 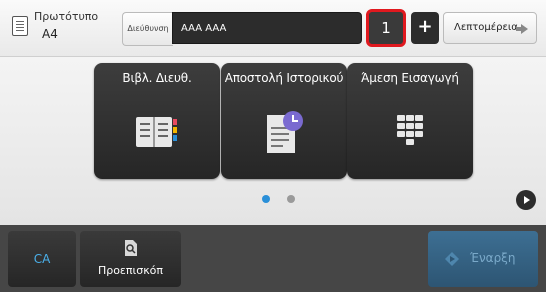 What do you see at coordinates (410, 78) in the screenshot?
I see `tile-label: Άμεση Εισαγωγή` at bounding box center [410, 78].